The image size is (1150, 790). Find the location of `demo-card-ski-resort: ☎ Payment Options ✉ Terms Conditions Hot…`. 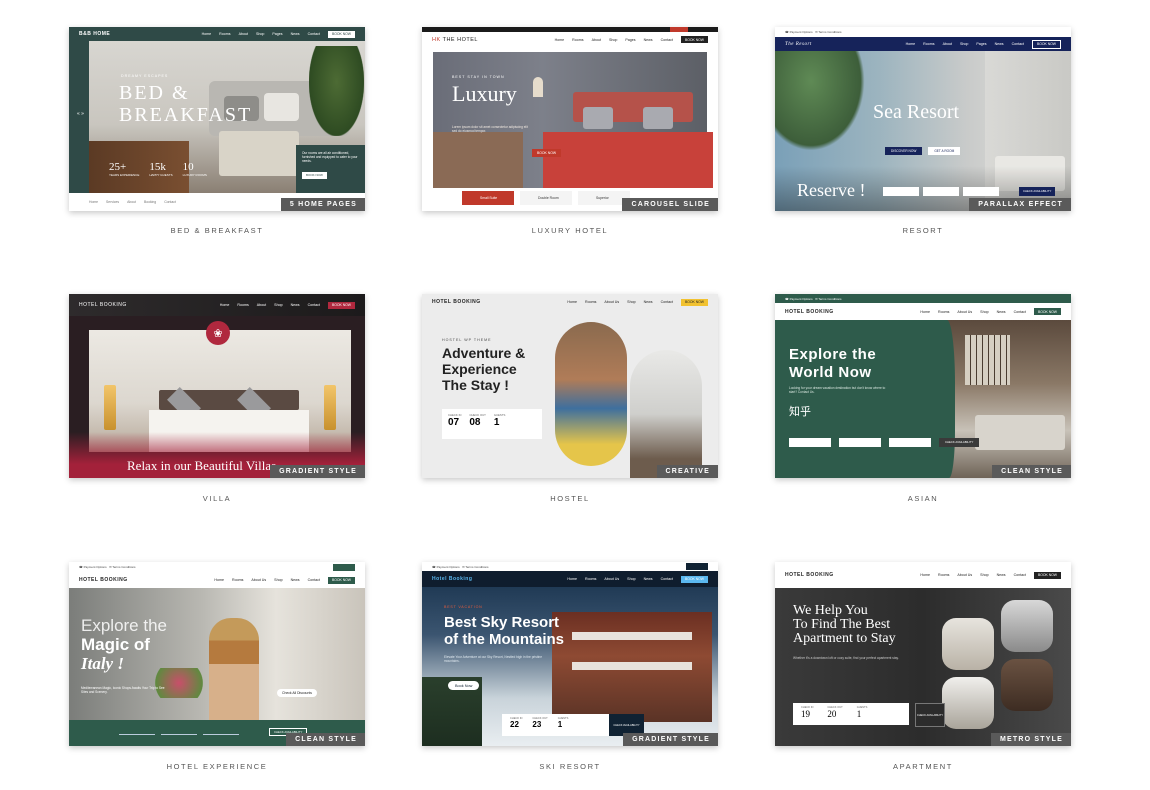

demo-card-ski-resort: ☎ Payment Options ✉ Terms Conditions Hot… is located at coordinates (570, 654).